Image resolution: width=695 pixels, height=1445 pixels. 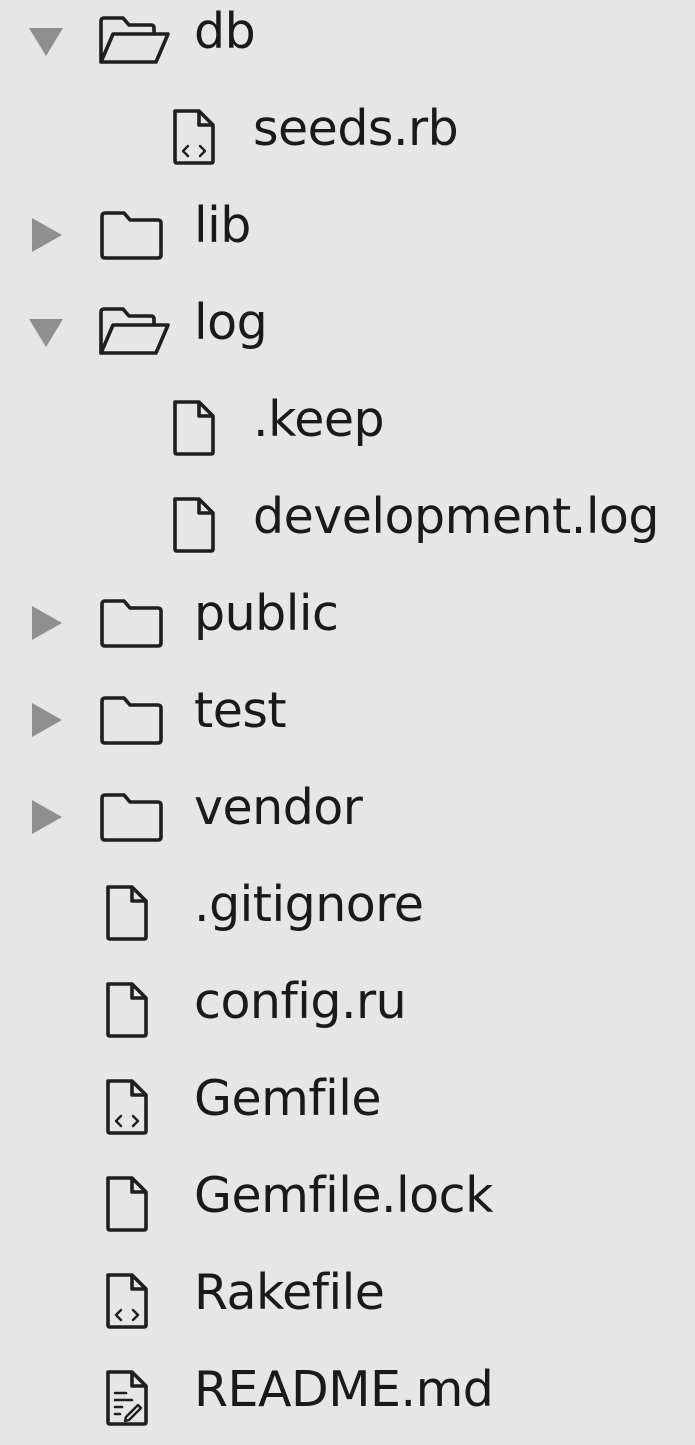 I want to click on tree-file-row: README.md, so click(x=347, y=1398).